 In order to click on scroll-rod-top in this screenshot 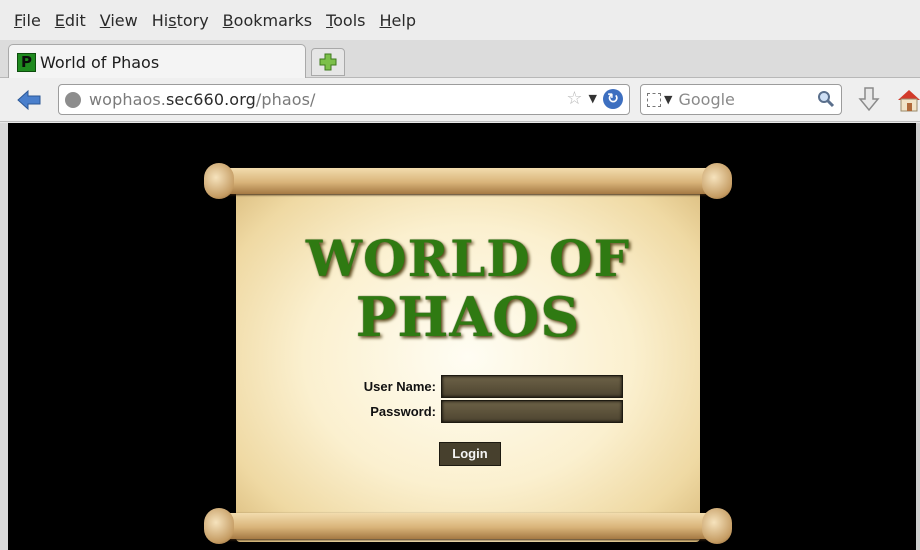, I will do `click(468, 181)`.